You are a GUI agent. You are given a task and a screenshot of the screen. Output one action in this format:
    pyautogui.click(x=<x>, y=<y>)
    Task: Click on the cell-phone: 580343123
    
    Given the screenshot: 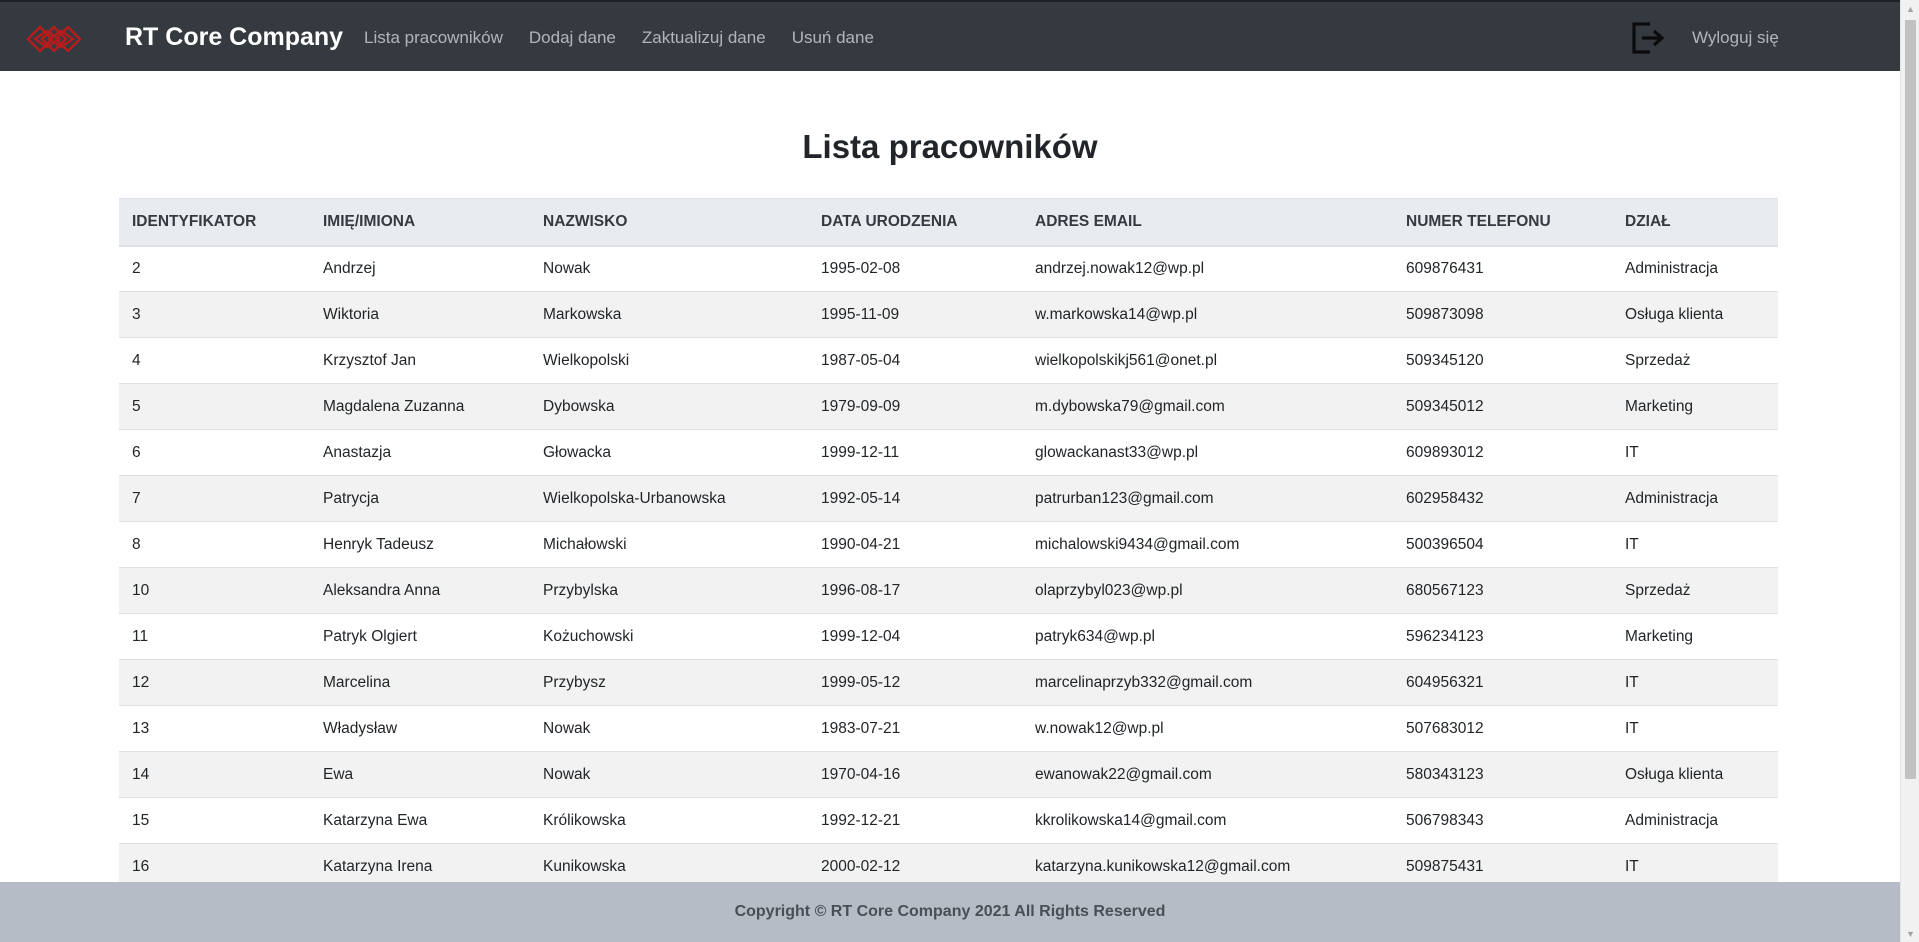 What is the action you would take?
    pyautogui.click(x=1502, y=774)
    